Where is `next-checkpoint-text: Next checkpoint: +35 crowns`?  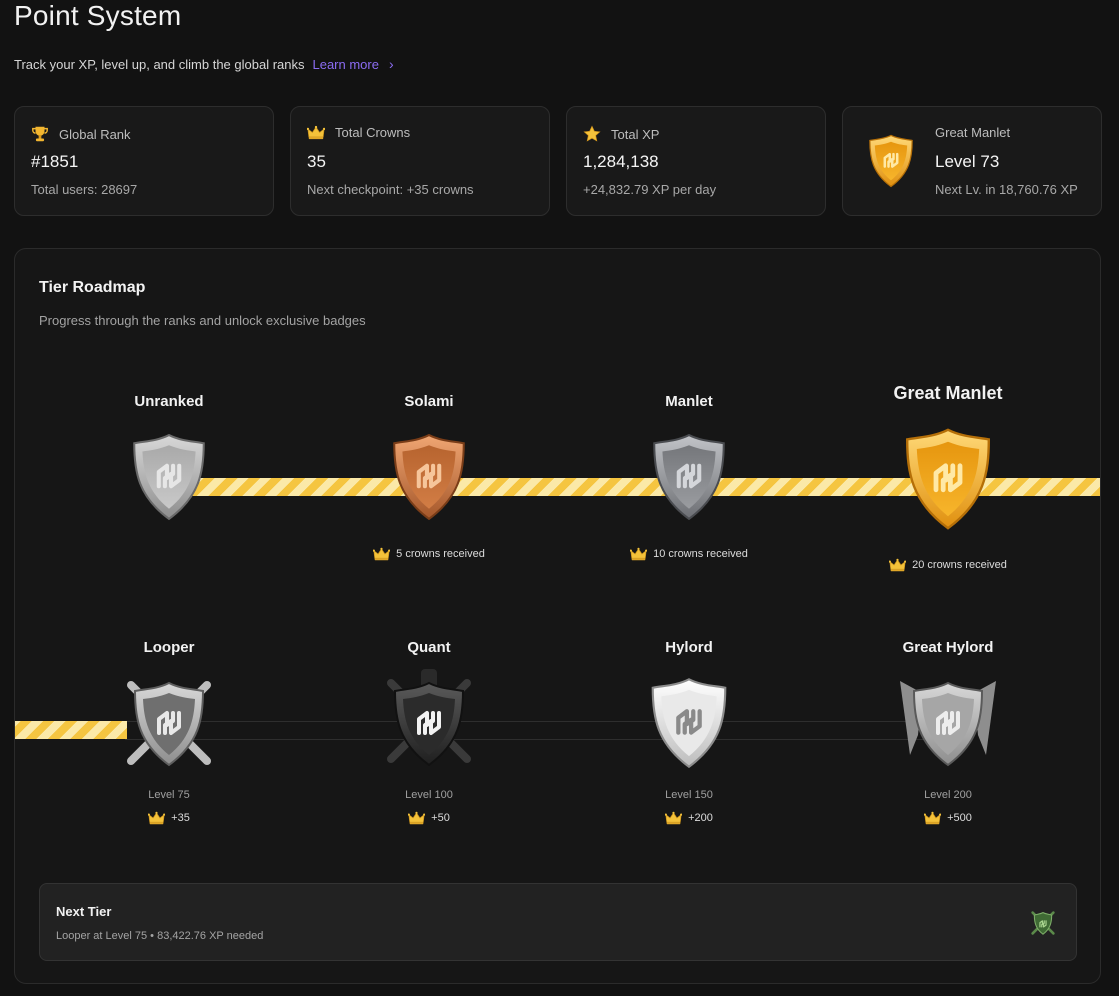
next-checkpoint-text: Next checkpoint: +35 crowns is located at coordinates (390, 189).